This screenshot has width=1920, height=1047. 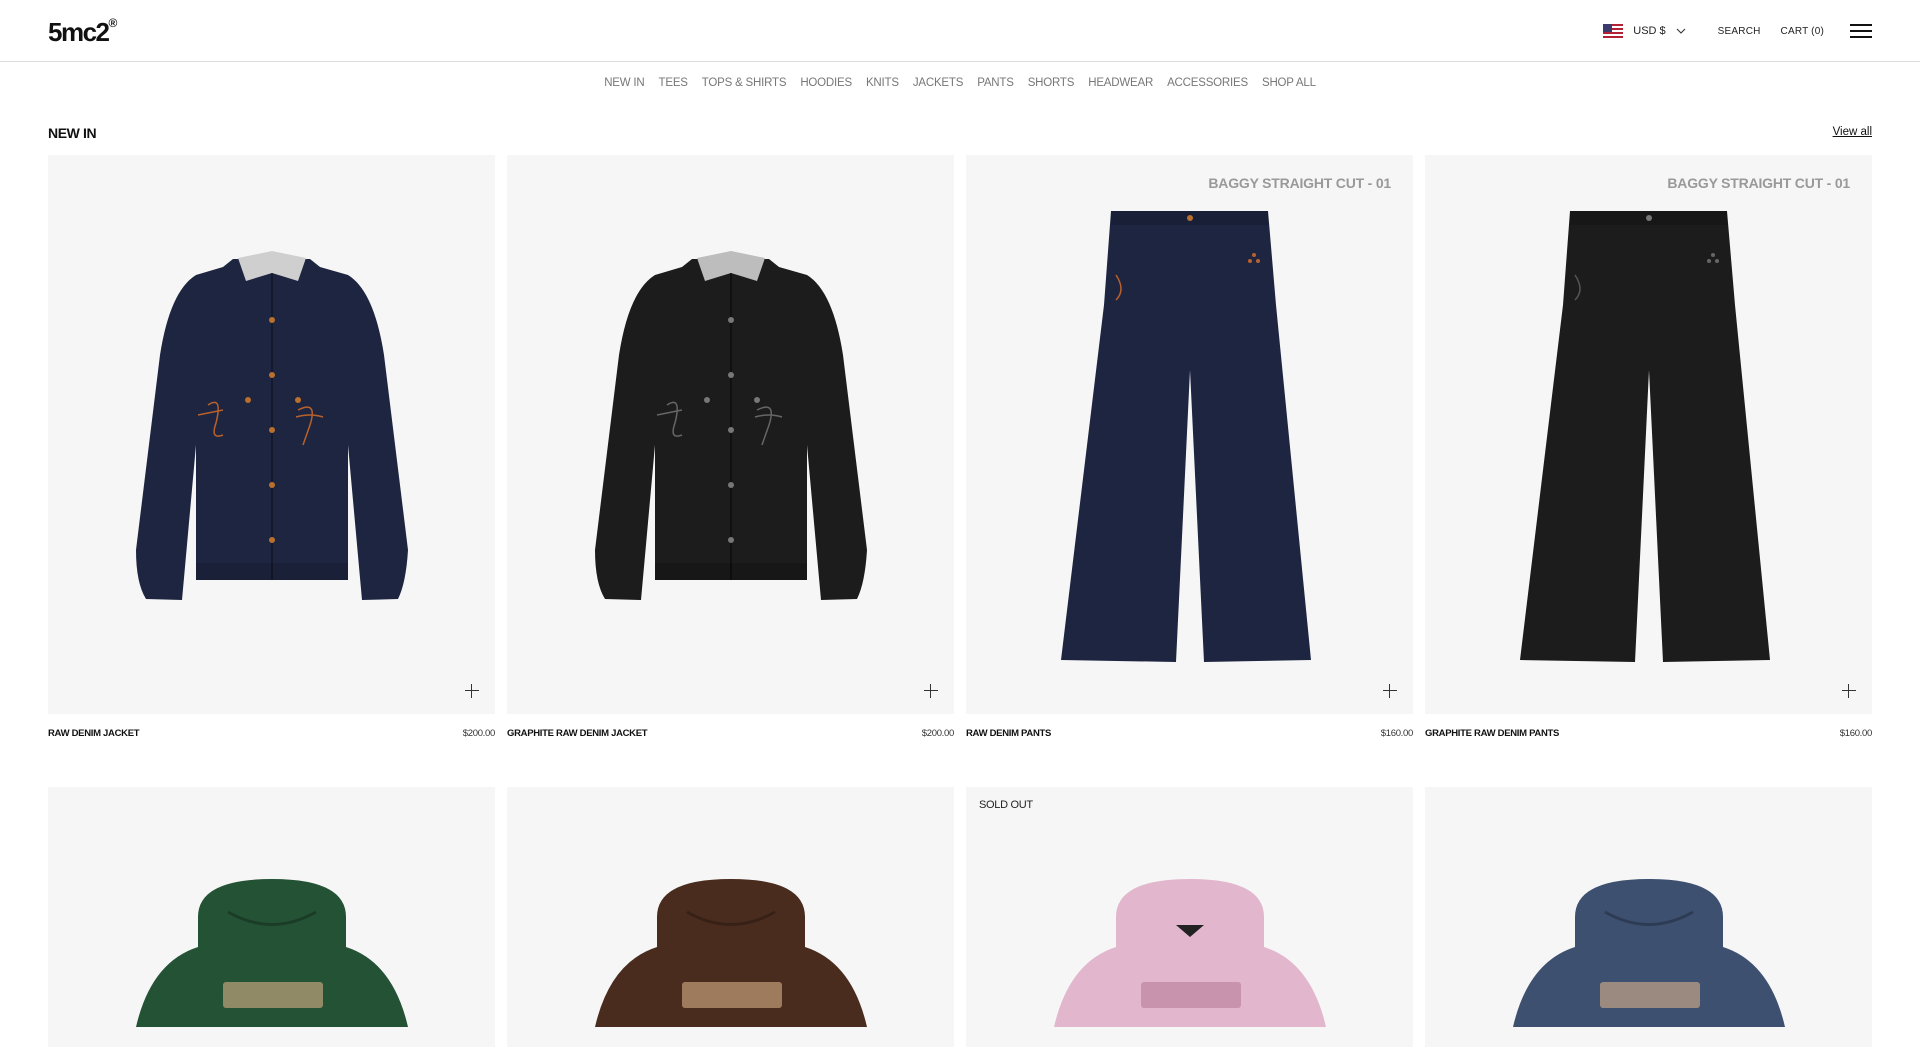 What do you see at coordinates (1648, 734) in the screenshot?
I see `product-meta: GRAPHITE RAW DENIM PANTS $160.00` at bounding box center [1648, 734].